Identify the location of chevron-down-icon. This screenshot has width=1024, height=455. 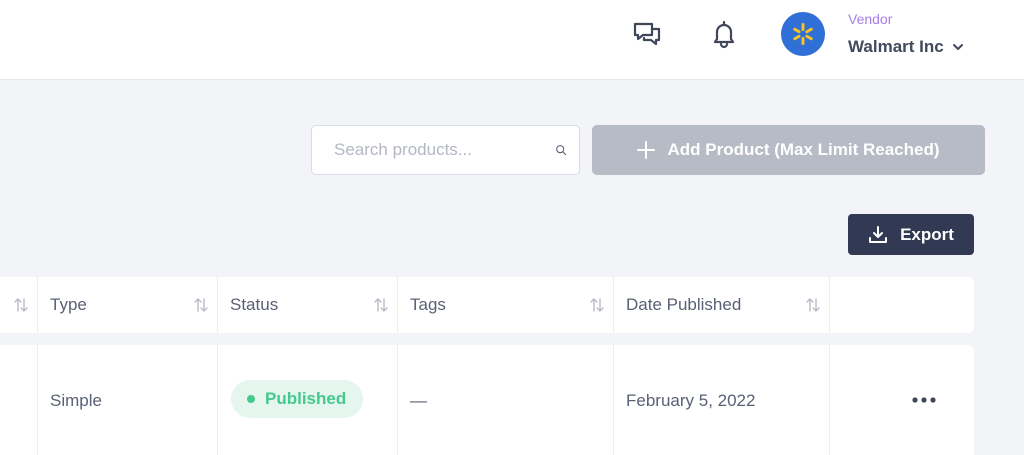
(957, 47).